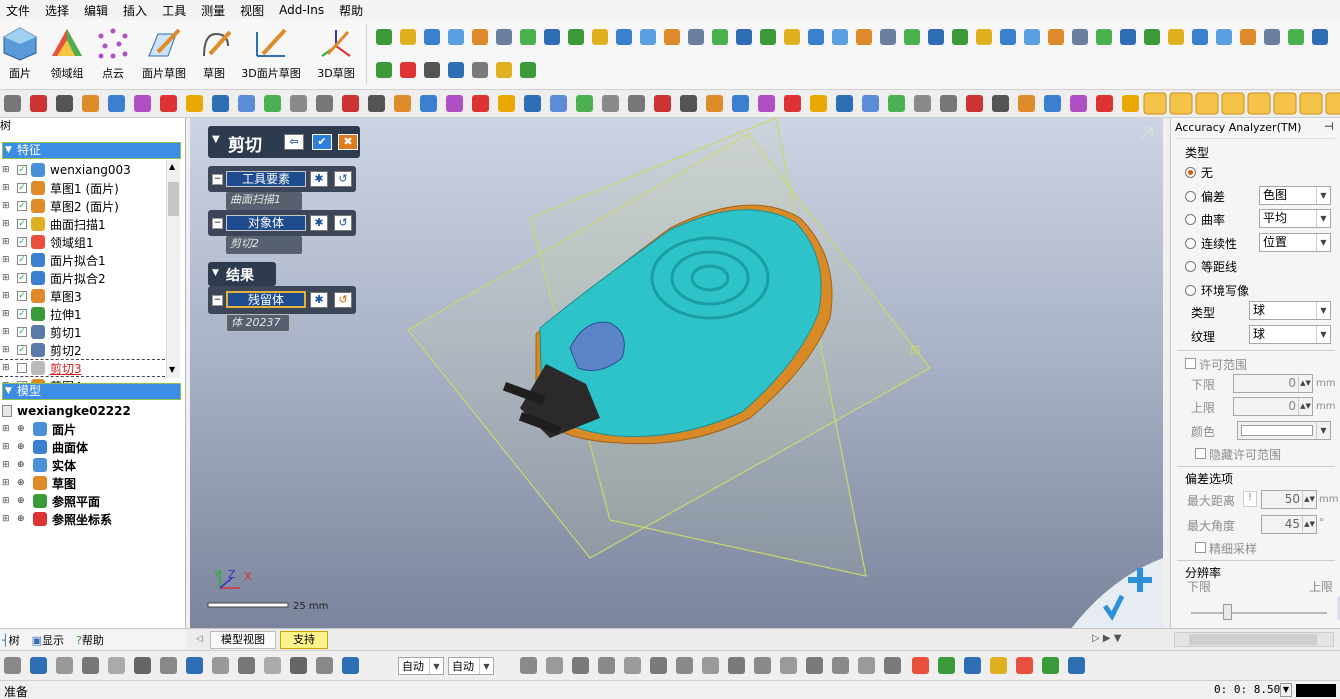 This screenshot has height=699, width=1340. What do you see at coordinates (90, 640) in the screenshot?
I see `tab-help: ?帮助` at bounding box center [90, 640].